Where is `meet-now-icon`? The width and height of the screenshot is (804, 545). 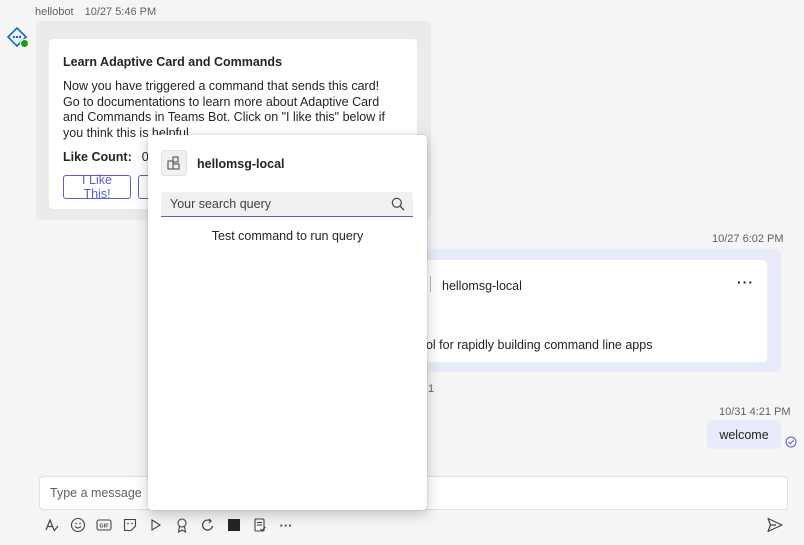 meet-now-icon is located at coordinates (156, 525).